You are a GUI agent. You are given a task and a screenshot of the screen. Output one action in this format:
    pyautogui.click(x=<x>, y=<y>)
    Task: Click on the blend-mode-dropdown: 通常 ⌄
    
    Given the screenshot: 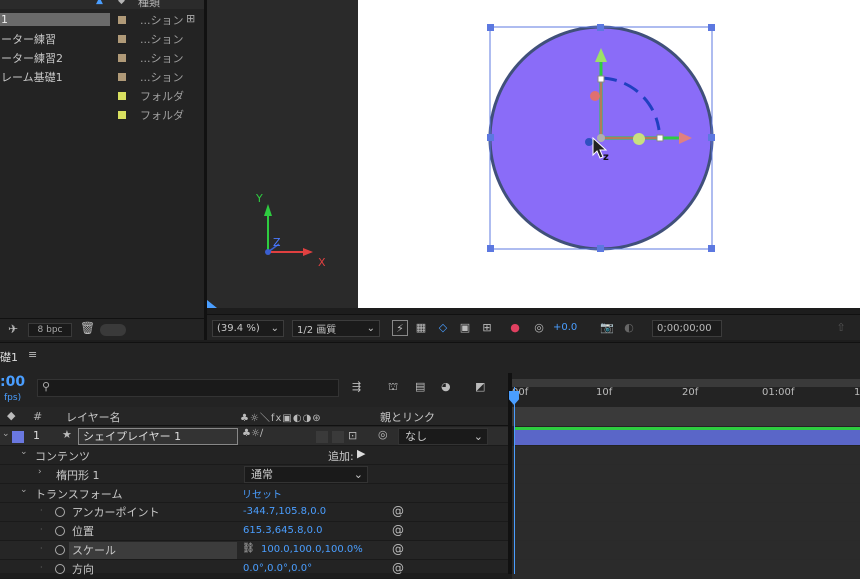 What is the action you would take?
    pyautogui.click(x=306, y=474)
    